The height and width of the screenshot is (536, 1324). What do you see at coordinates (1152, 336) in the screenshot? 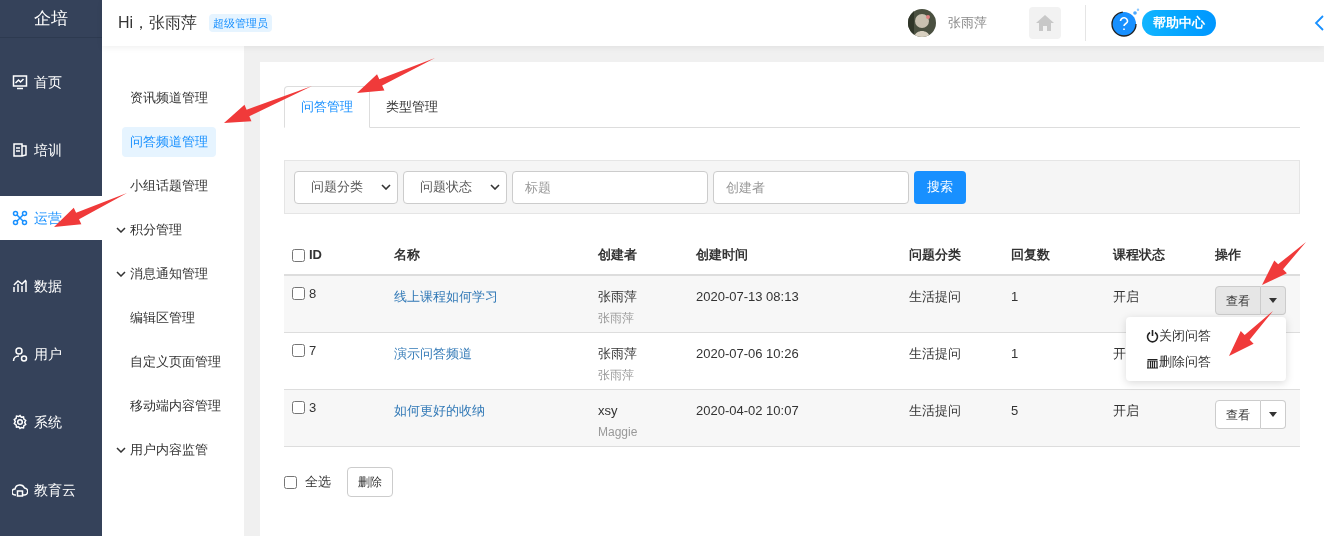
I see `power-icon` at bounding box center [1152, 336].